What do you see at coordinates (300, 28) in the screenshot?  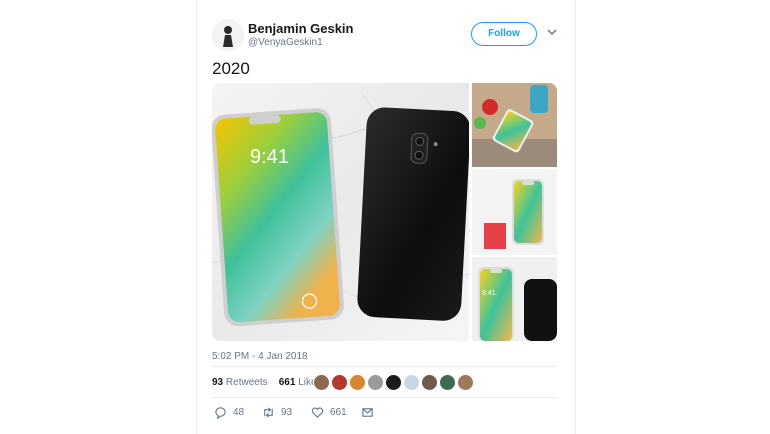 I see `author-name: Benjamin Geskin` at bounding box center [300, 28].